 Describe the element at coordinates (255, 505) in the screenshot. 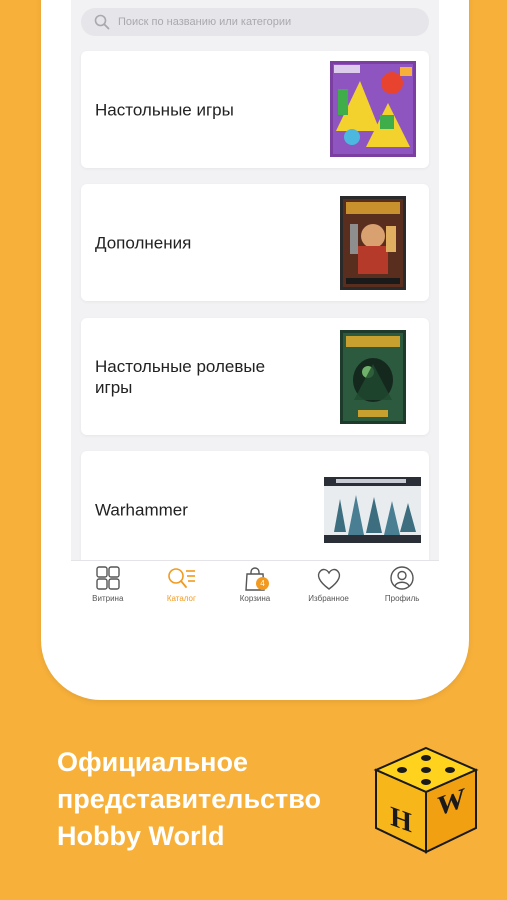

I see `category-card-warhammer: Warhammer` at that location.